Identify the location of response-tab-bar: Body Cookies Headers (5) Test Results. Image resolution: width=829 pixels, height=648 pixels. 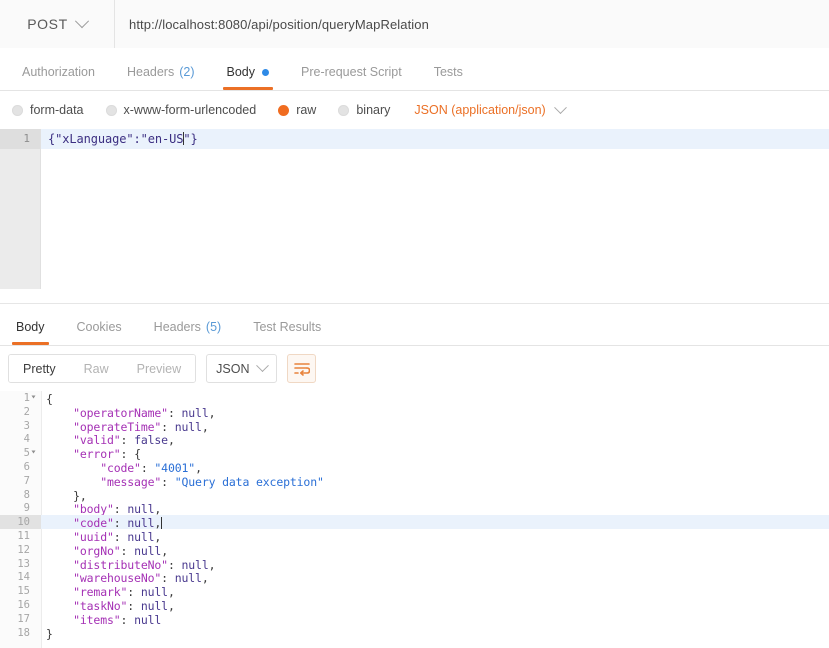
(414, 325).